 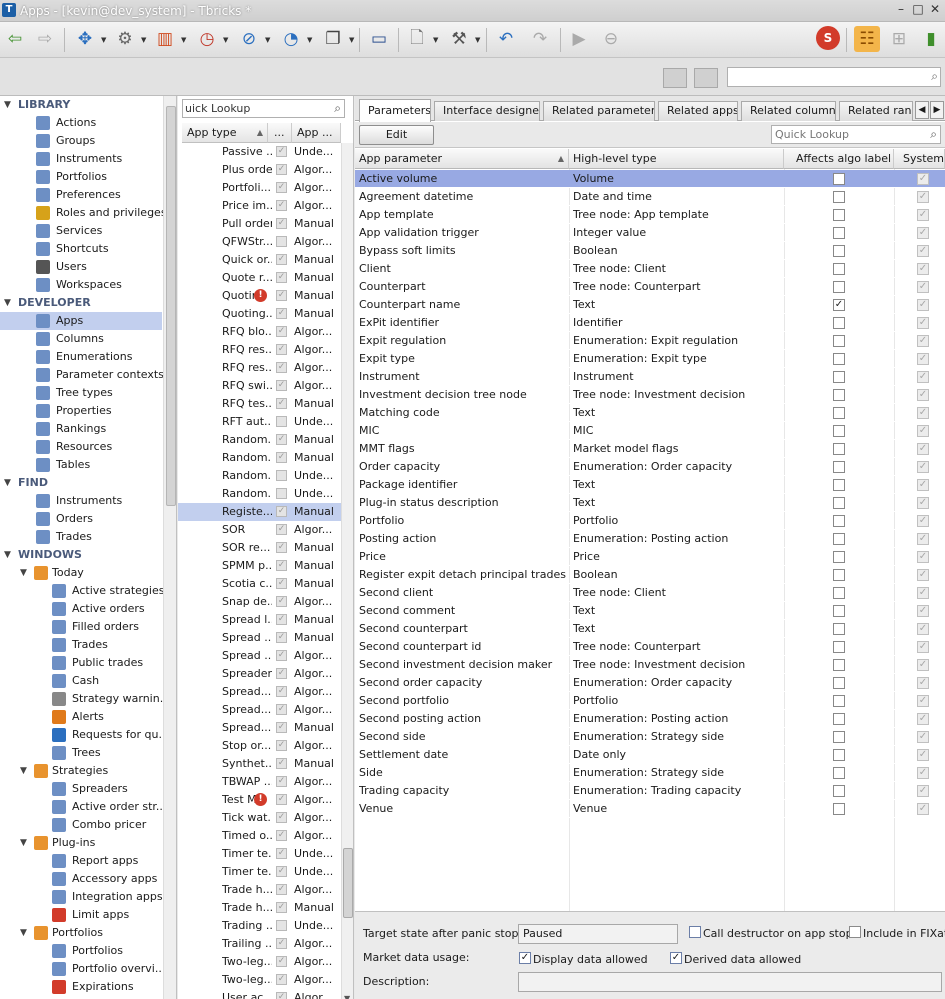 I want to click on sidebar-item: Roles and privileges, so click(x=83, y=213).